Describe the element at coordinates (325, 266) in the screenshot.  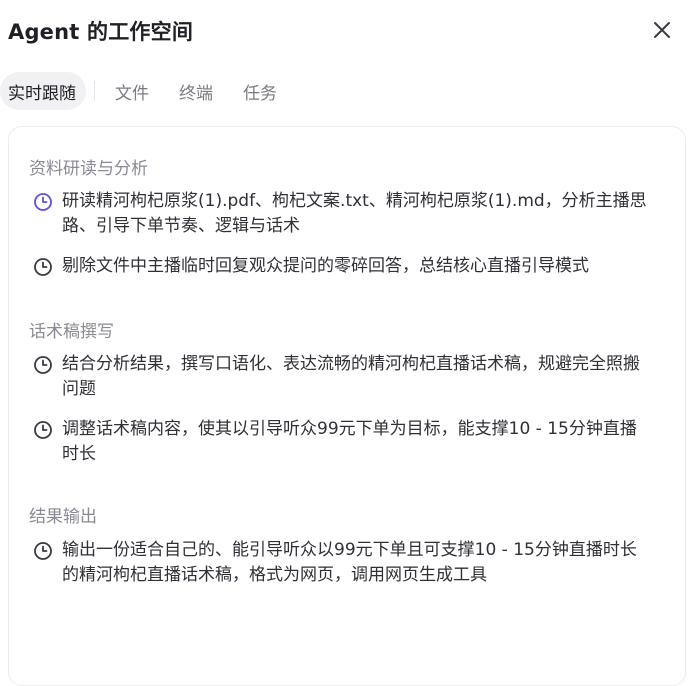
I see `task-text: 剔除文件中主播临时回复观众提问的零碎回答，总结核心直播引导模式` at that location.